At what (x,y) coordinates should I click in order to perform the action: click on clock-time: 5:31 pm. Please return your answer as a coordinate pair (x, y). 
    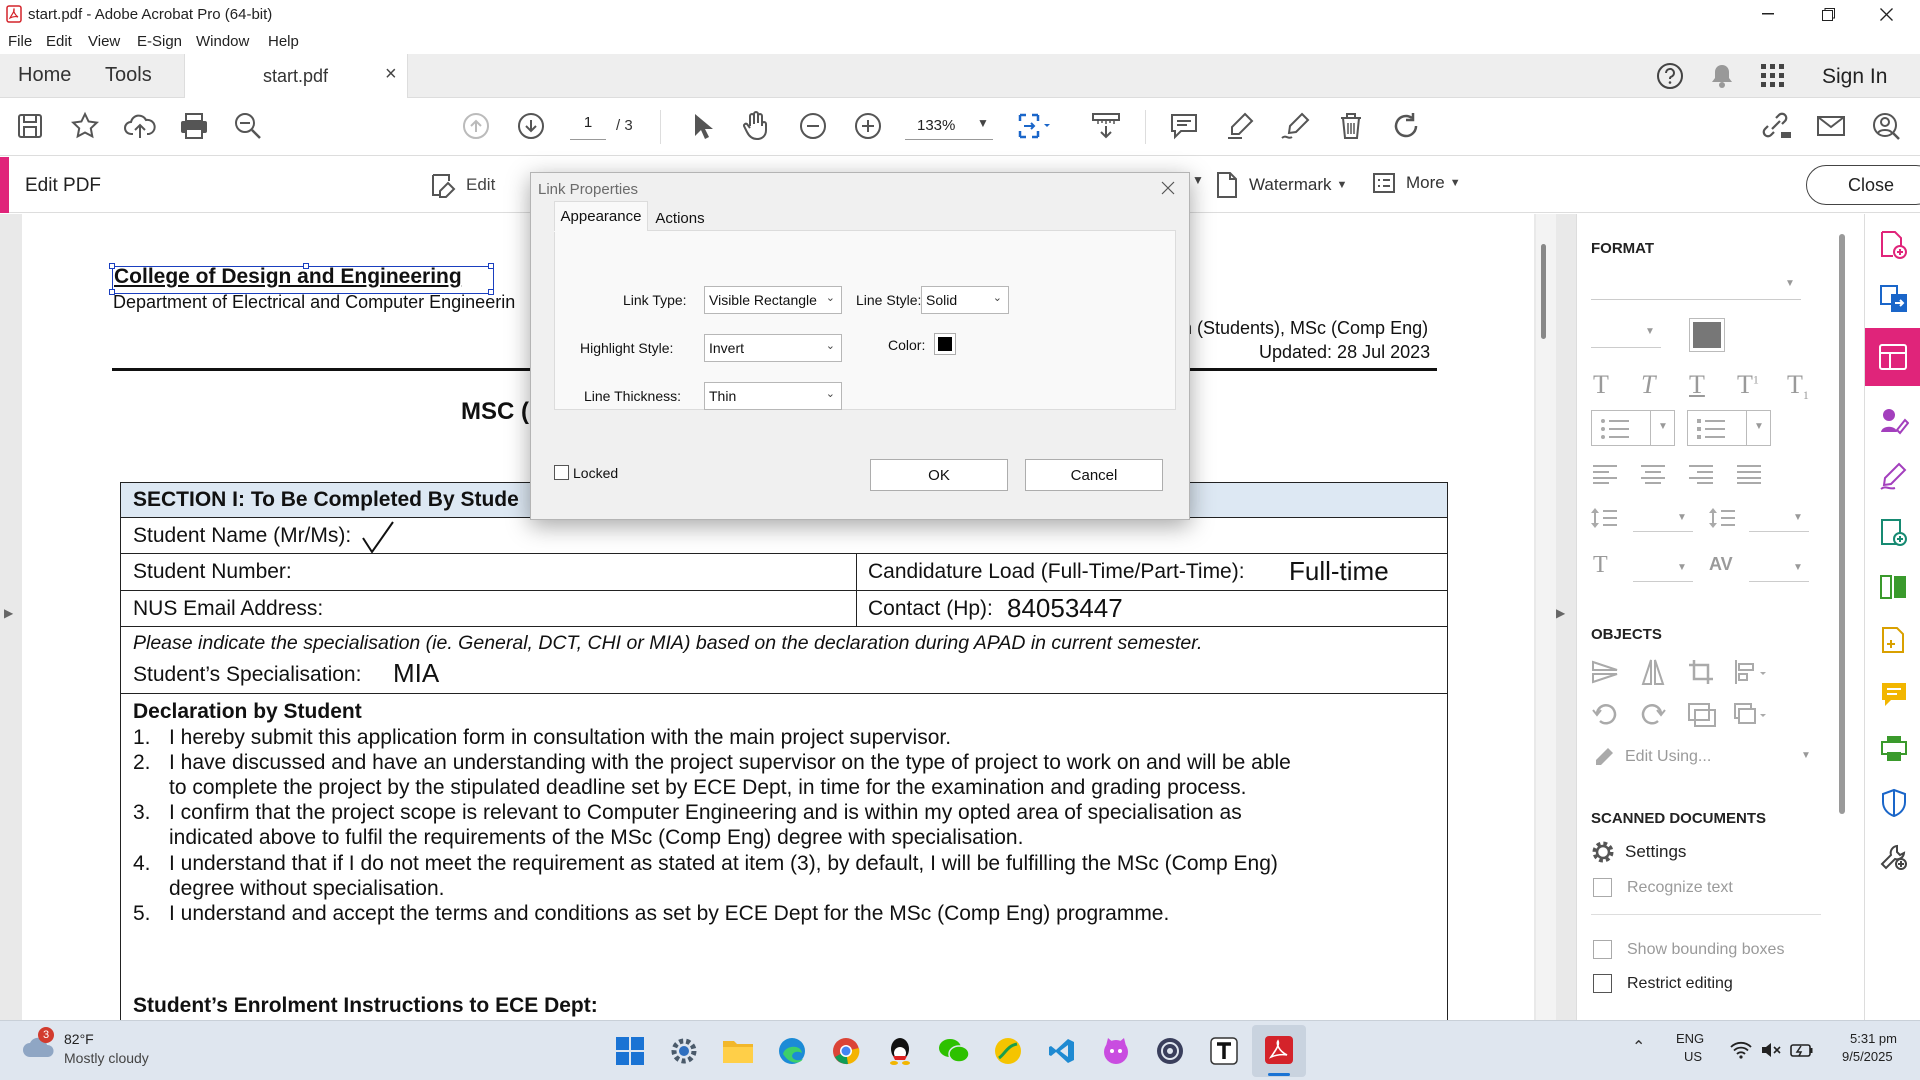
    Looking at the image, I should click on (1873, 1038).